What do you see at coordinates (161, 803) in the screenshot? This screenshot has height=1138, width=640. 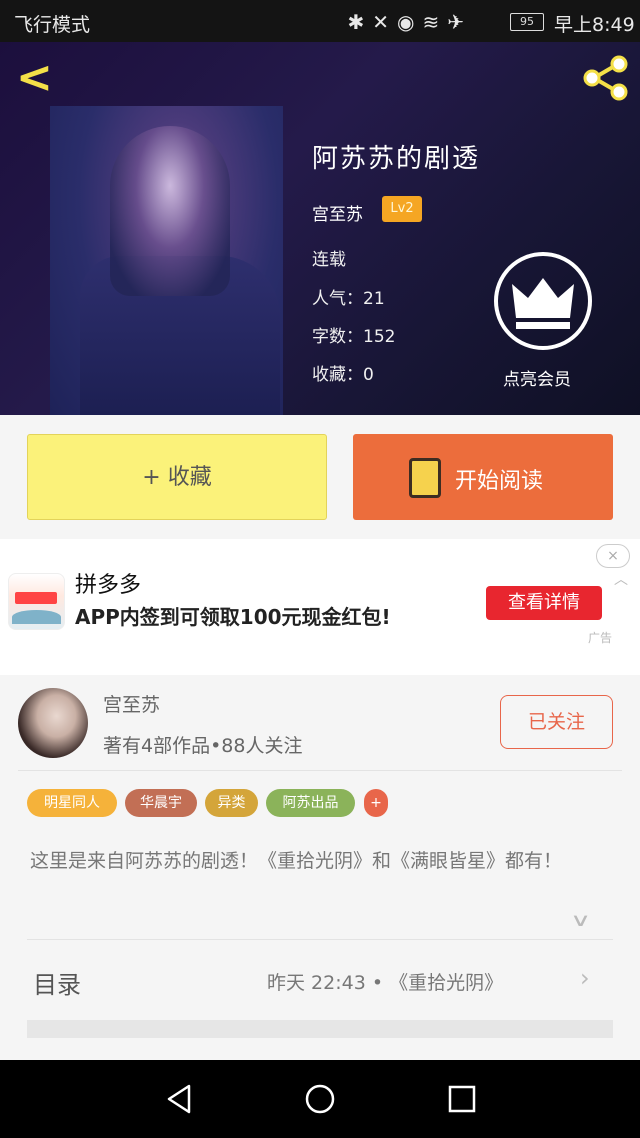 I see `tag-chip: 华晨宇` at bounding box center [161, 803].